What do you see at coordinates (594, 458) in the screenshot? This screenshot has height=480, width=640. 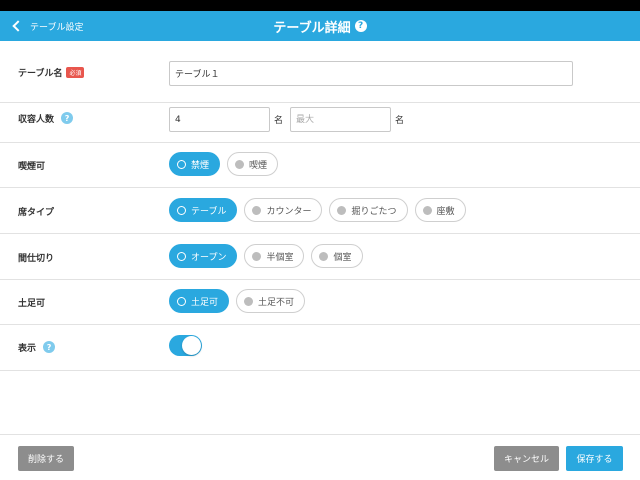 I see `save-button: 保存する` at bounding box center [594, 458].